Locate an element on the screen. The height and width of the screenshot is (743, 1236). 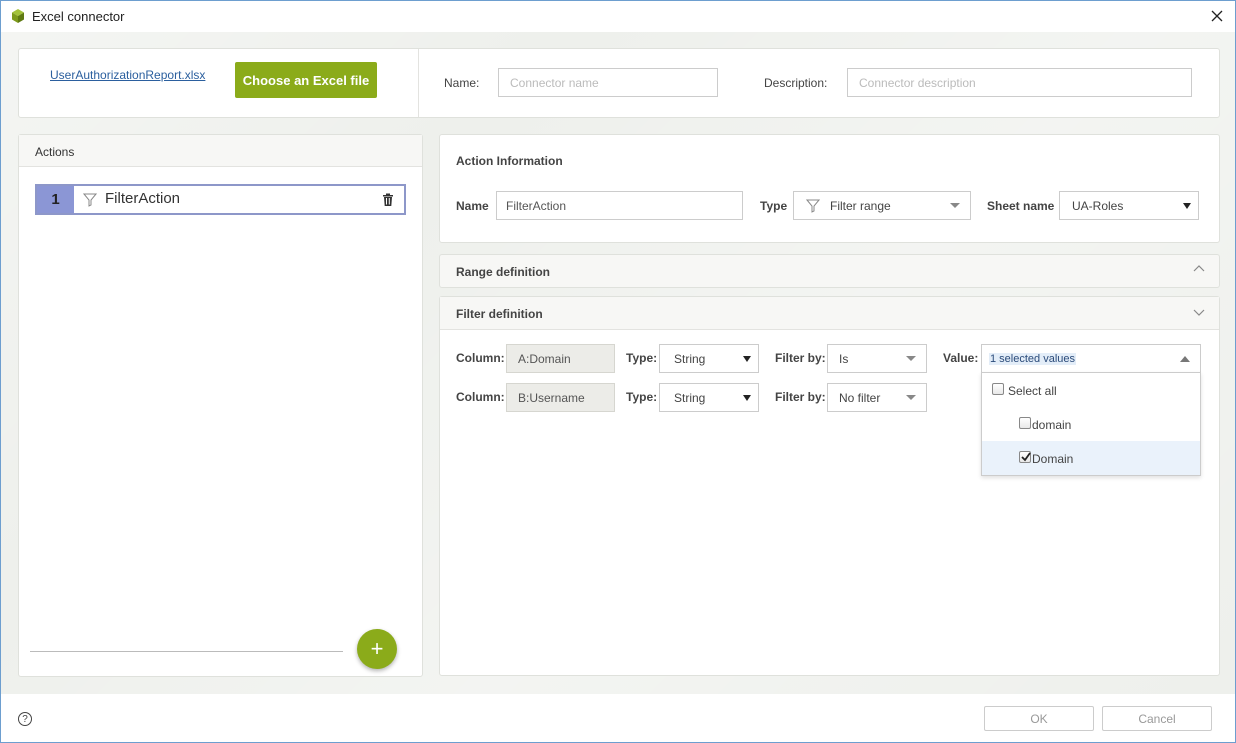
name-label: Name: is located at coordinates (462, 83).